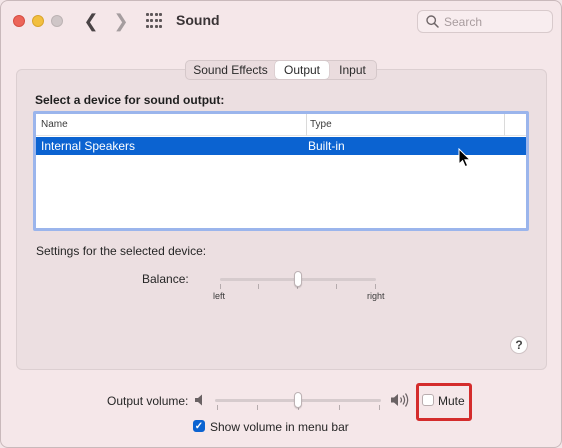 The width and height of the screenshot is (562, 448). I want to click on mute-checkbox, so click(428, 400).